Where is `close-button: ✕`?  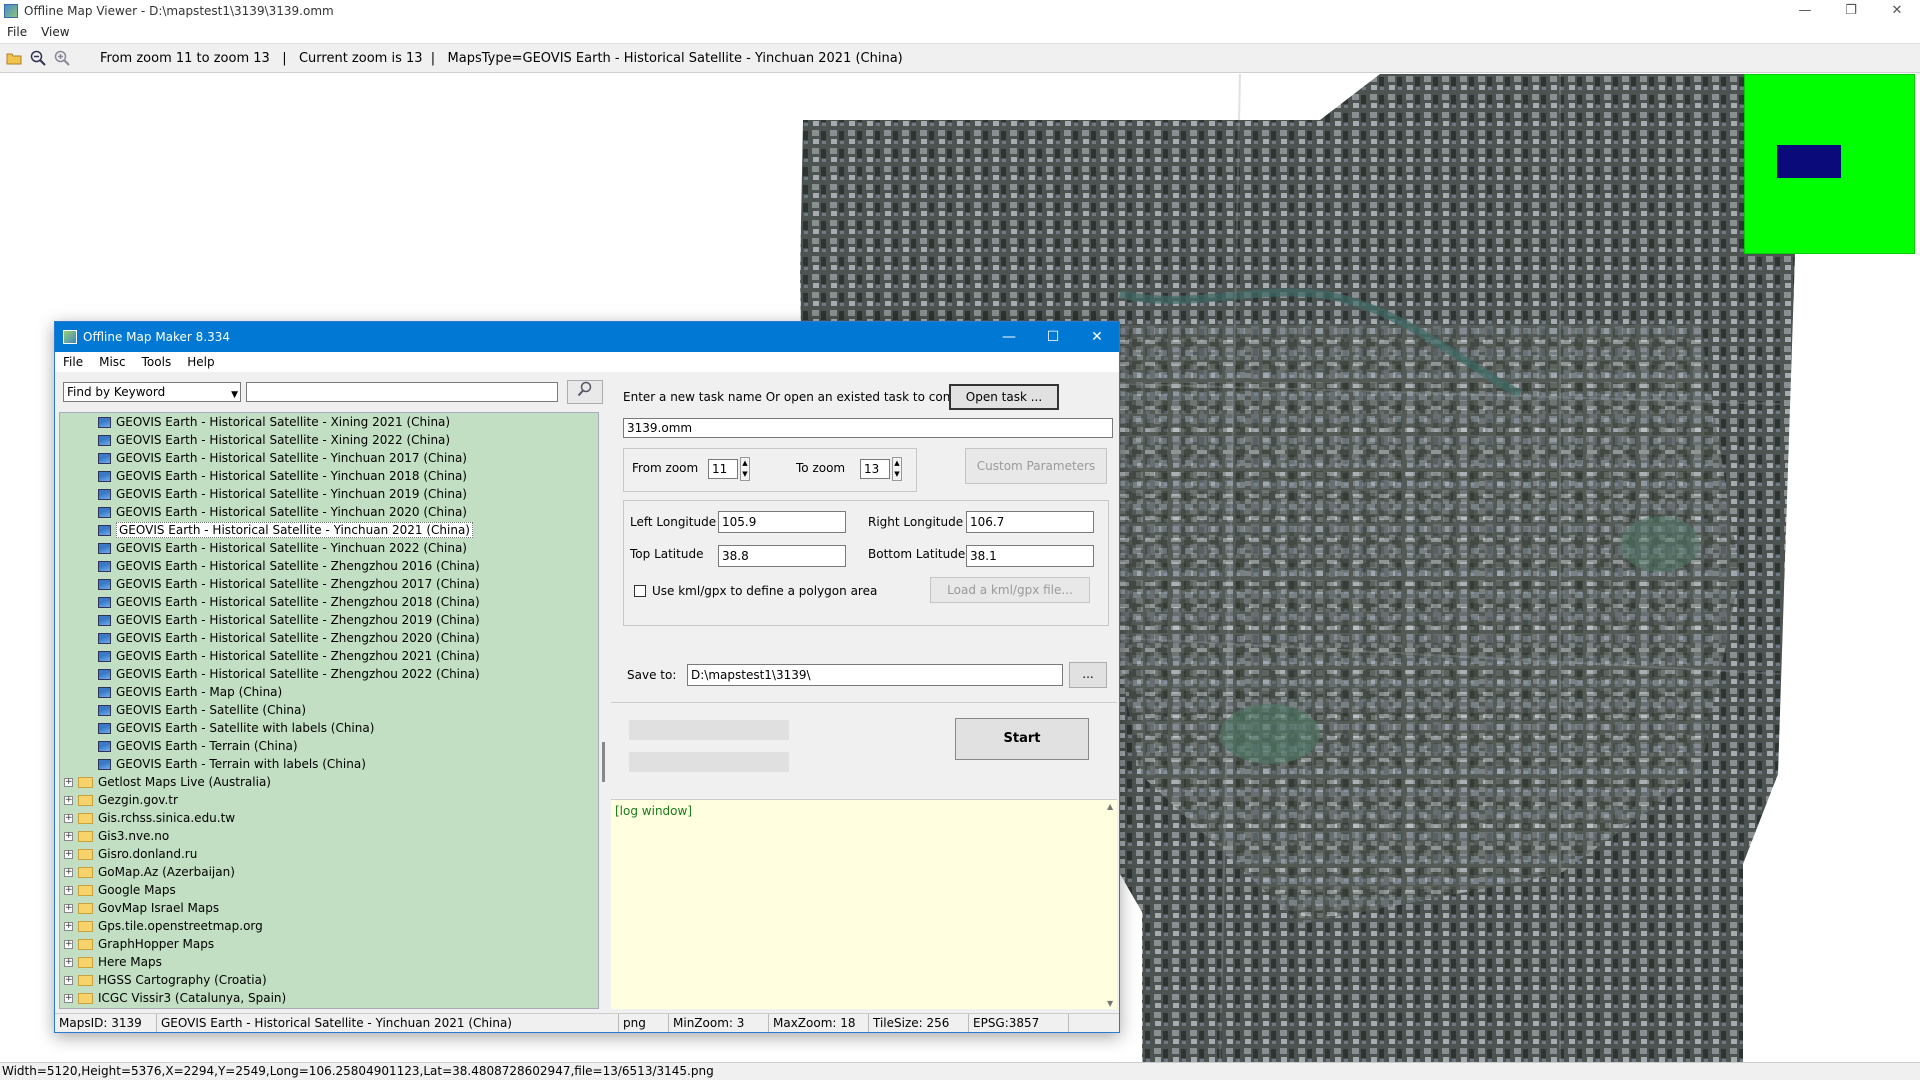 close-button: ✕ is located at coordinates (1897, 11).